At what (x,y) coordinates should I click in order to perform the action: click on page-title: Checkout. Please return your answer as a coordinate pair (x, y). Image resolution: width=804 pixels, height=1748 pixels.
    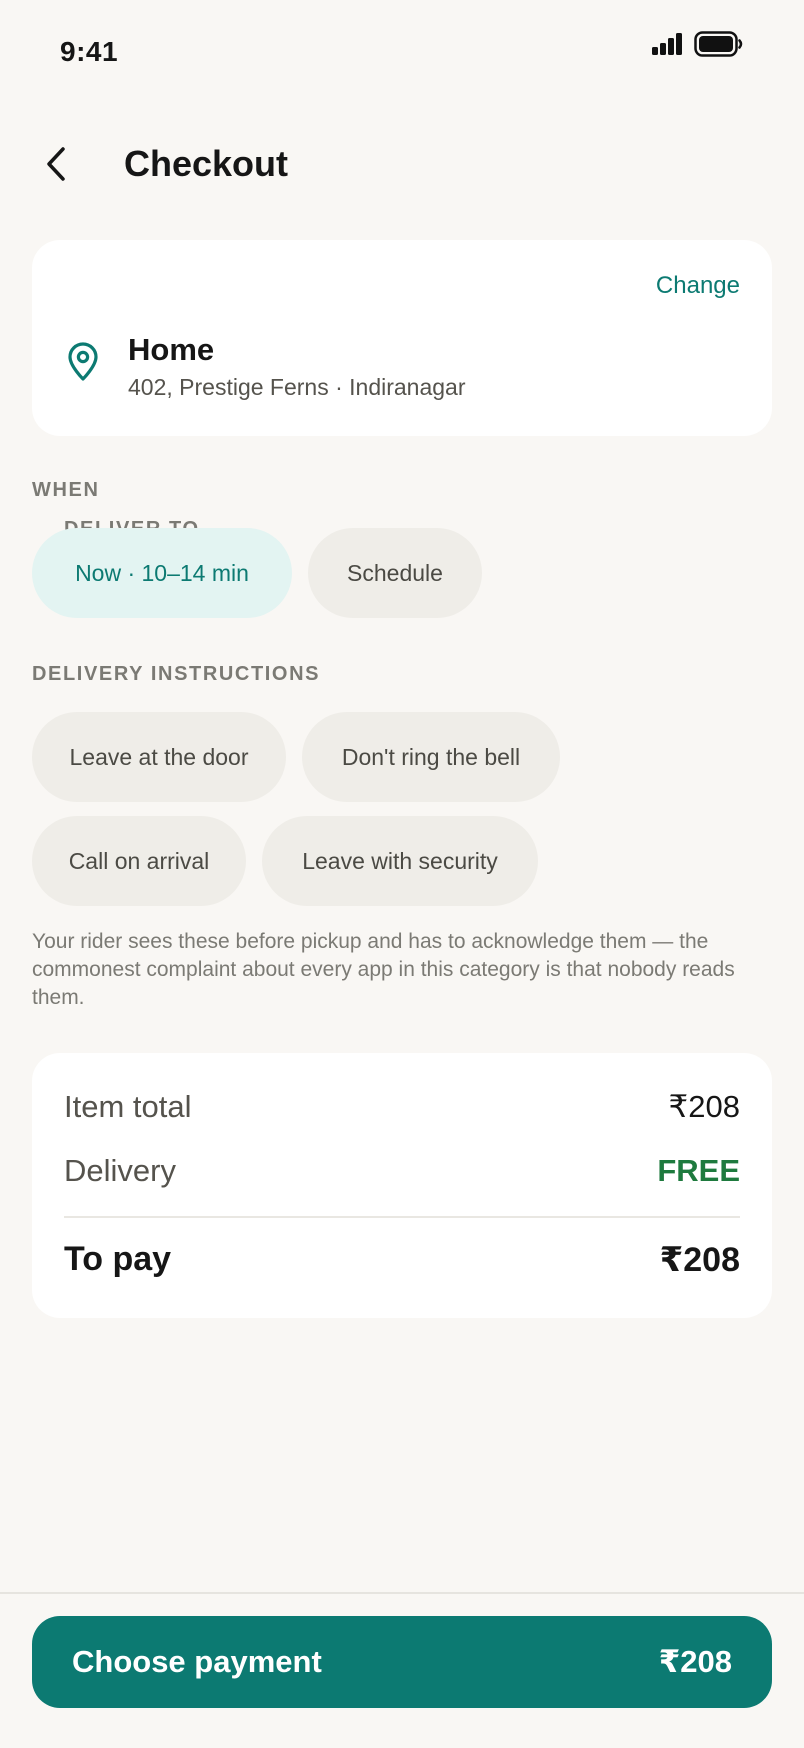
    Looking at the image, I should click on (206, 163).